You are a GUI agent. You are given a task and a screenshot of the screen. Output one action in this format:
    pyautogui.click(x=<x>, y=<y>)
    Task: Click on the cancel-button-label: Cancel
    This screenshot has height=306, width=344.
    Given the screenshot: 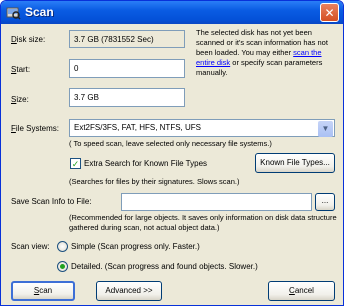 What is the action you would take?
    pyautogui.click(x=301, y=290)
    